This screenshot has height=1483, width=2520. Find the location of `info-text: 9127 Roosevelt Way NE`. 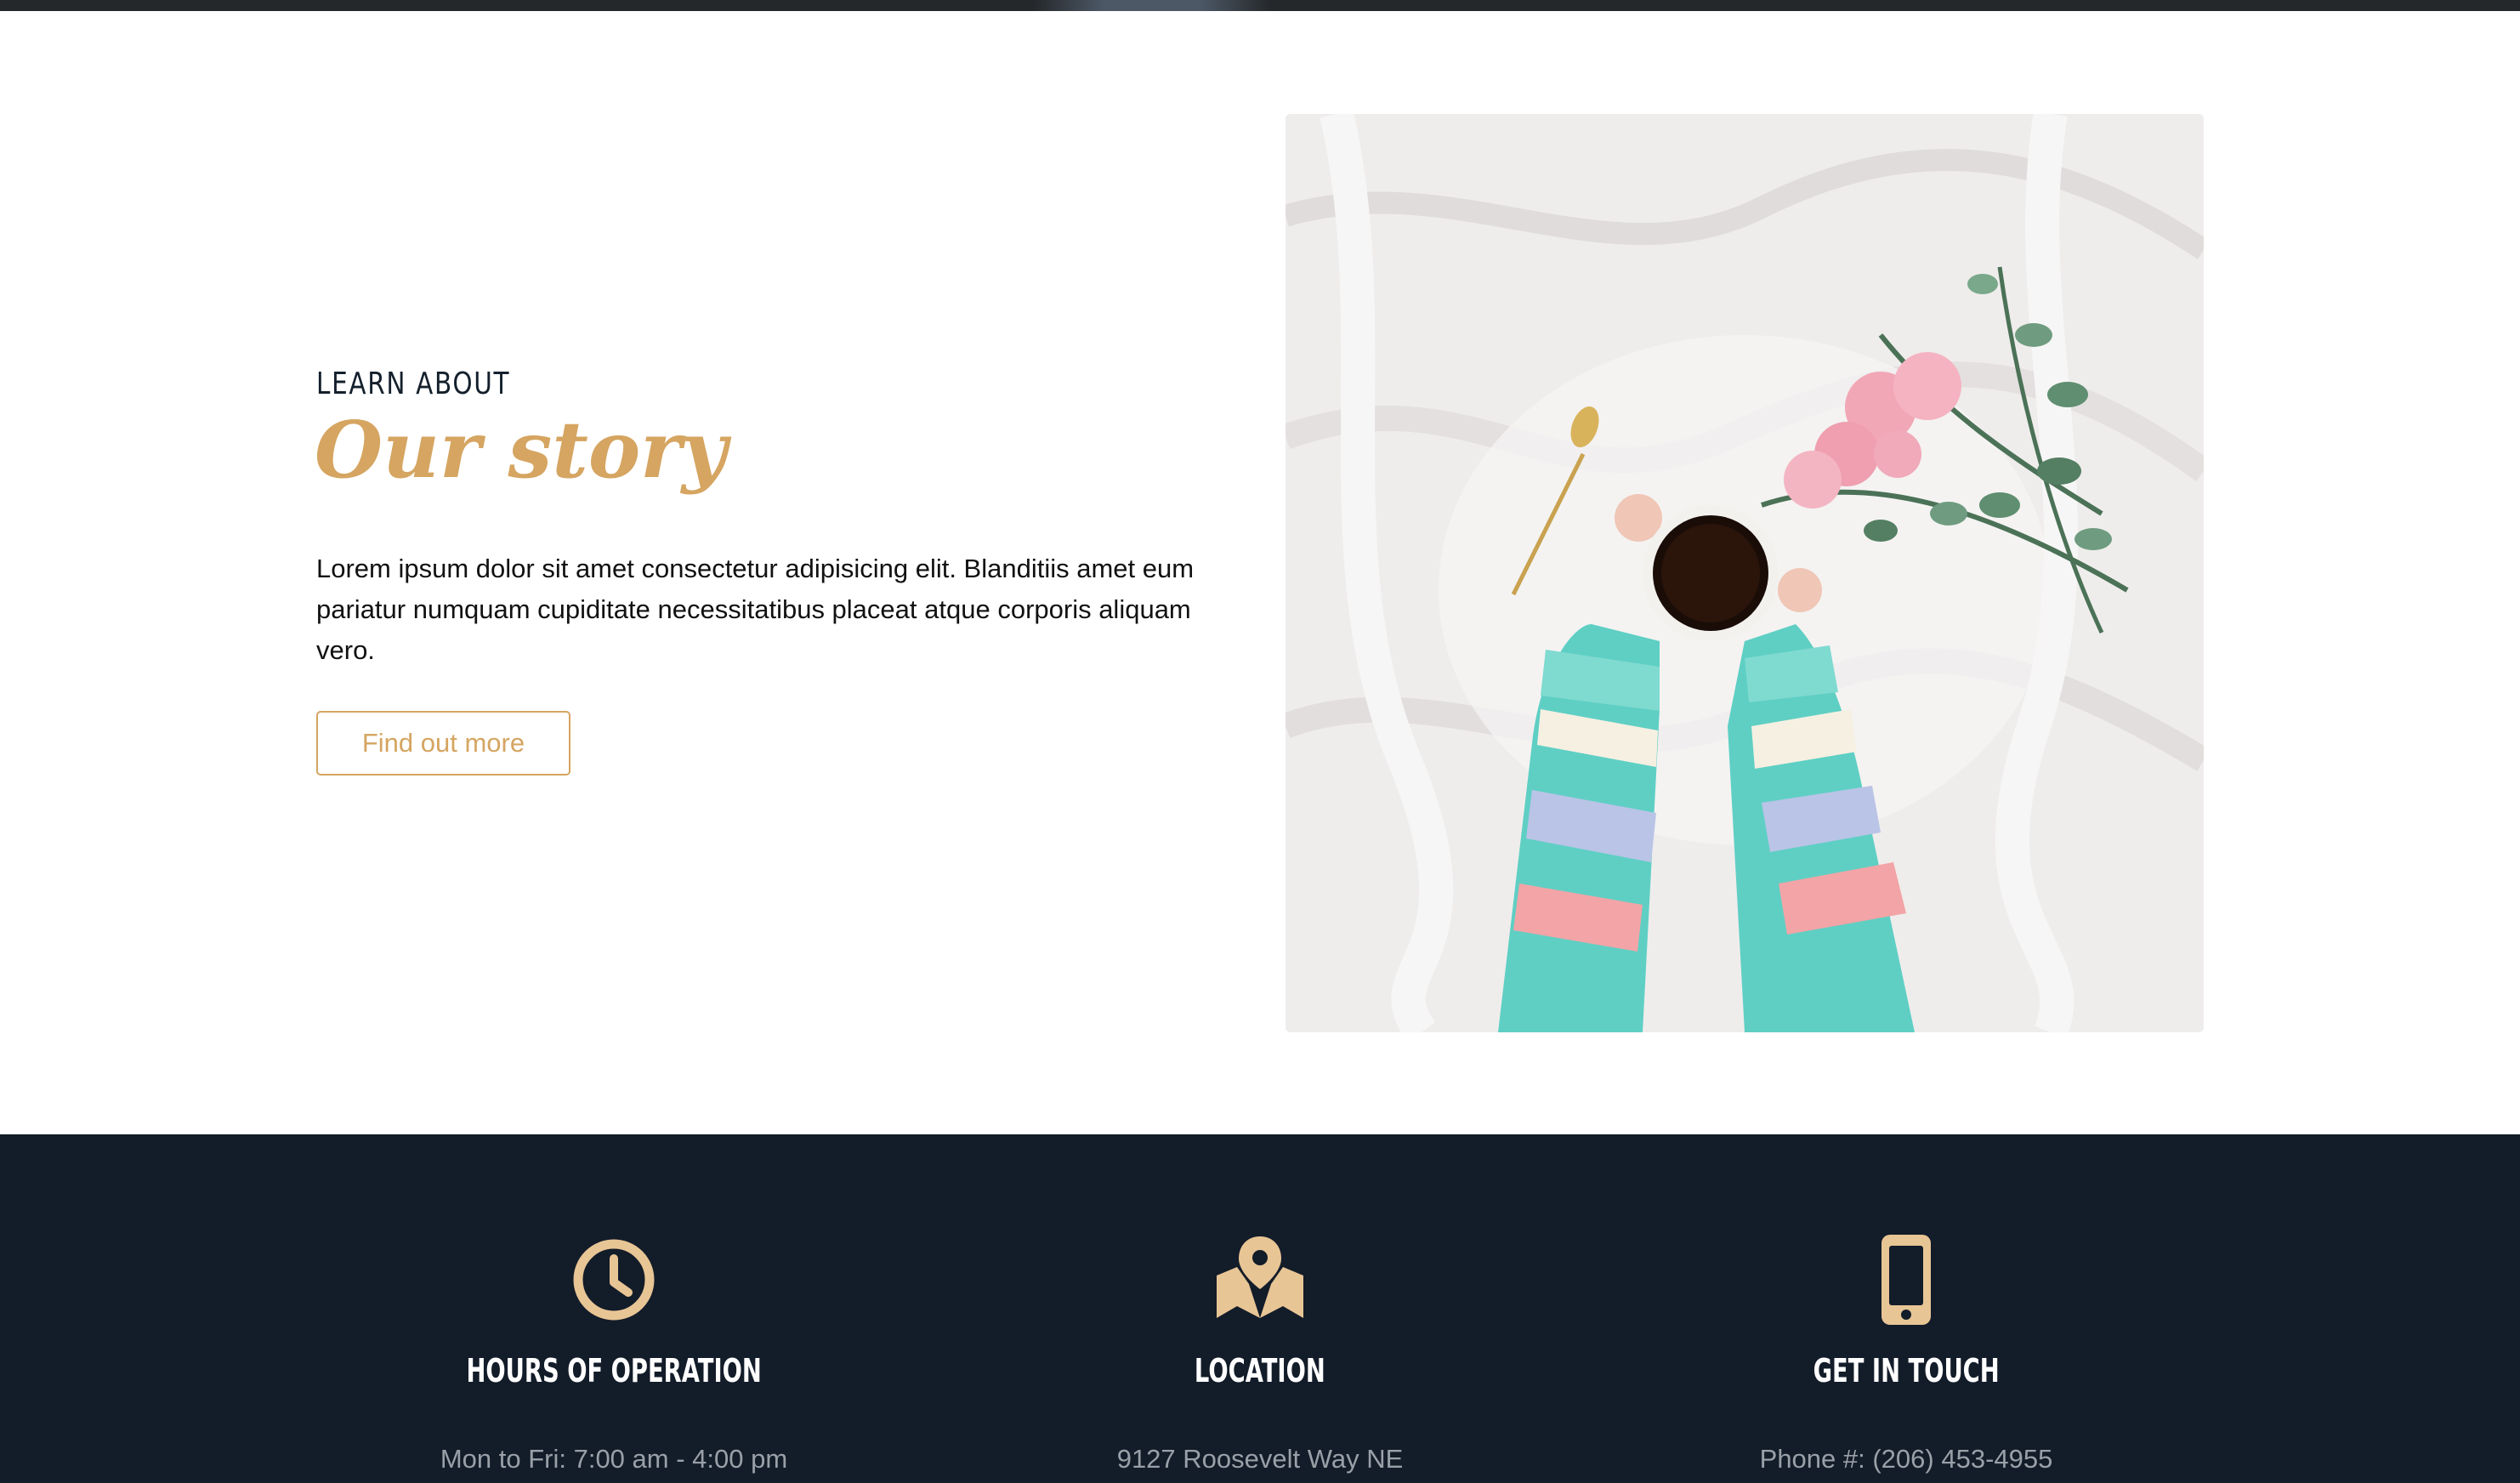

info-text: 9127 Roosevelt Way NE is located at coordinates (1260, 1459).